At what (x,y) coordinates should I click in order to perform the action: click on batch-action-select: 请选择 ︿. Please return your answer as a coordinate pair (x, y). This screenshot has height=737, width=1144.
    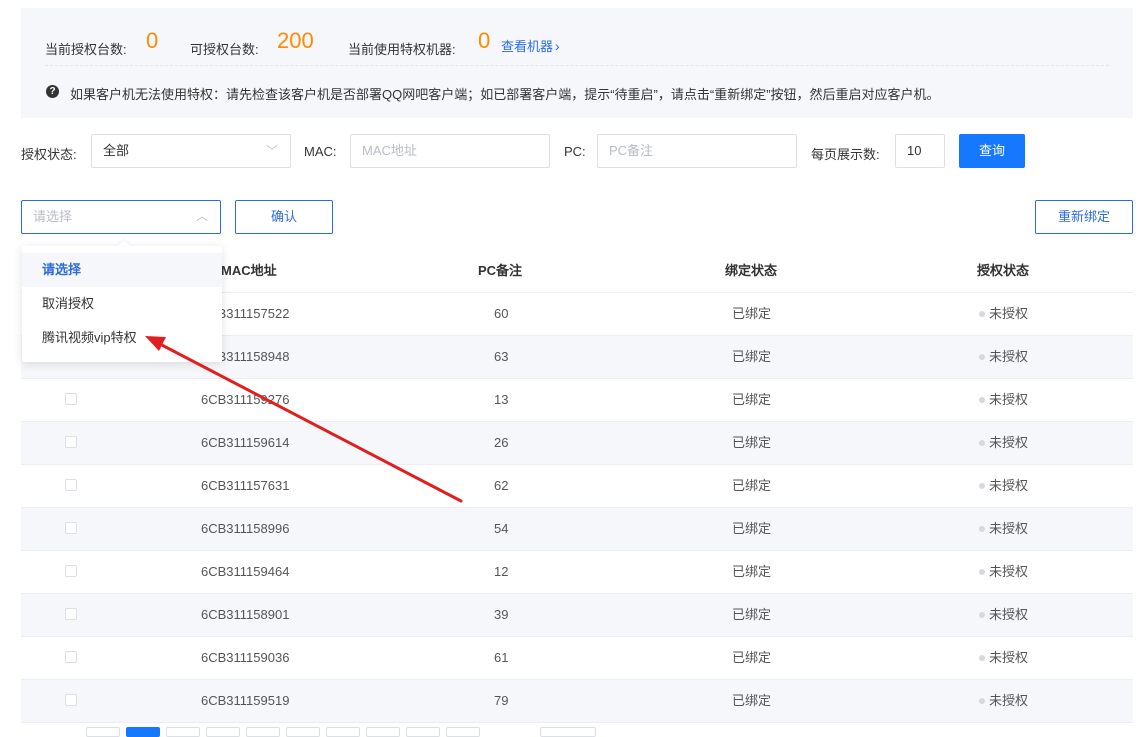
    Looking at the image, I should click on (121, 217).